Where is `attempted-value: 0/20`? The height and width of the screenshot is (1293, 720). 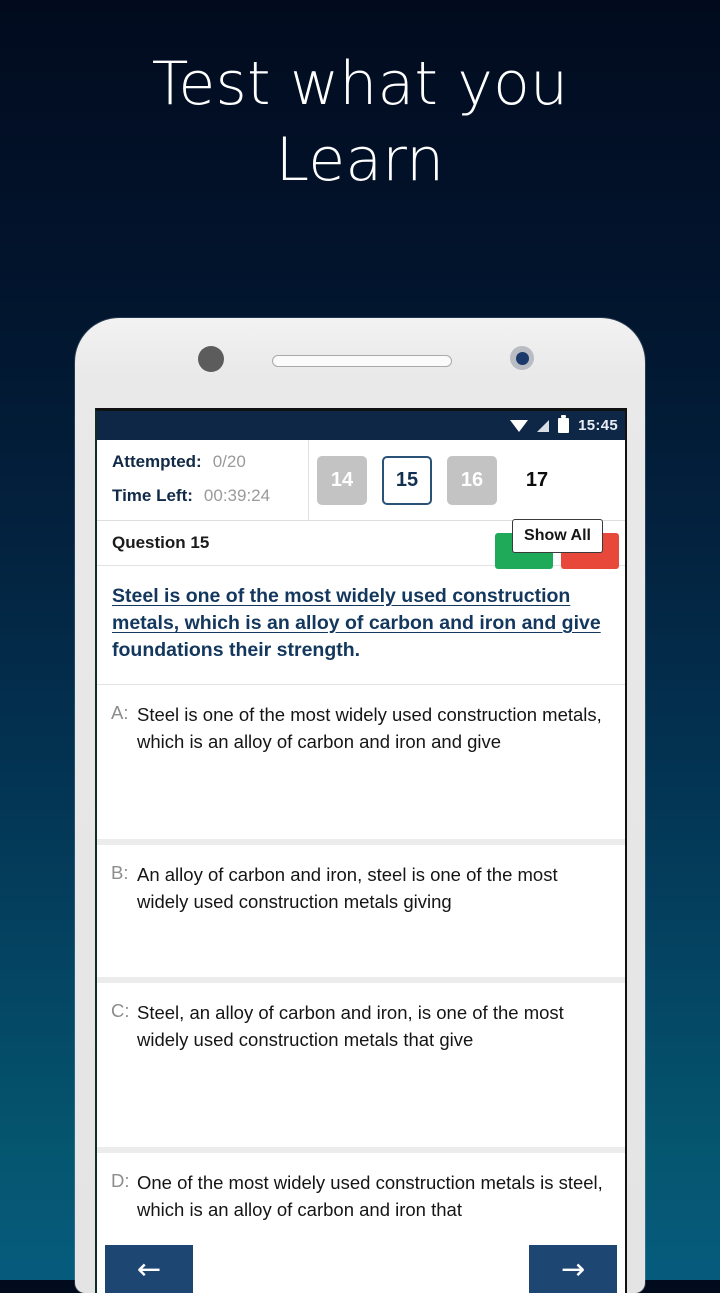
attempted-value: 0/20 is located at coordinates (229, 461).